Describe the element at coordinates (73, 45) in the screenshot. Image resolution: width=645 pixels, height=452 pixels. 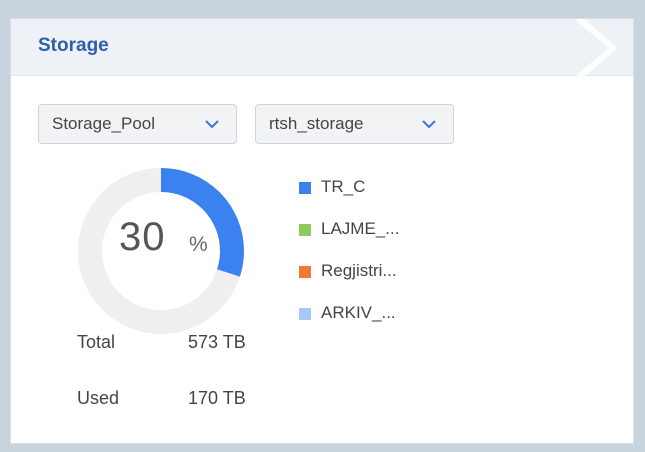
I see `panel-title: Storage` at that location.